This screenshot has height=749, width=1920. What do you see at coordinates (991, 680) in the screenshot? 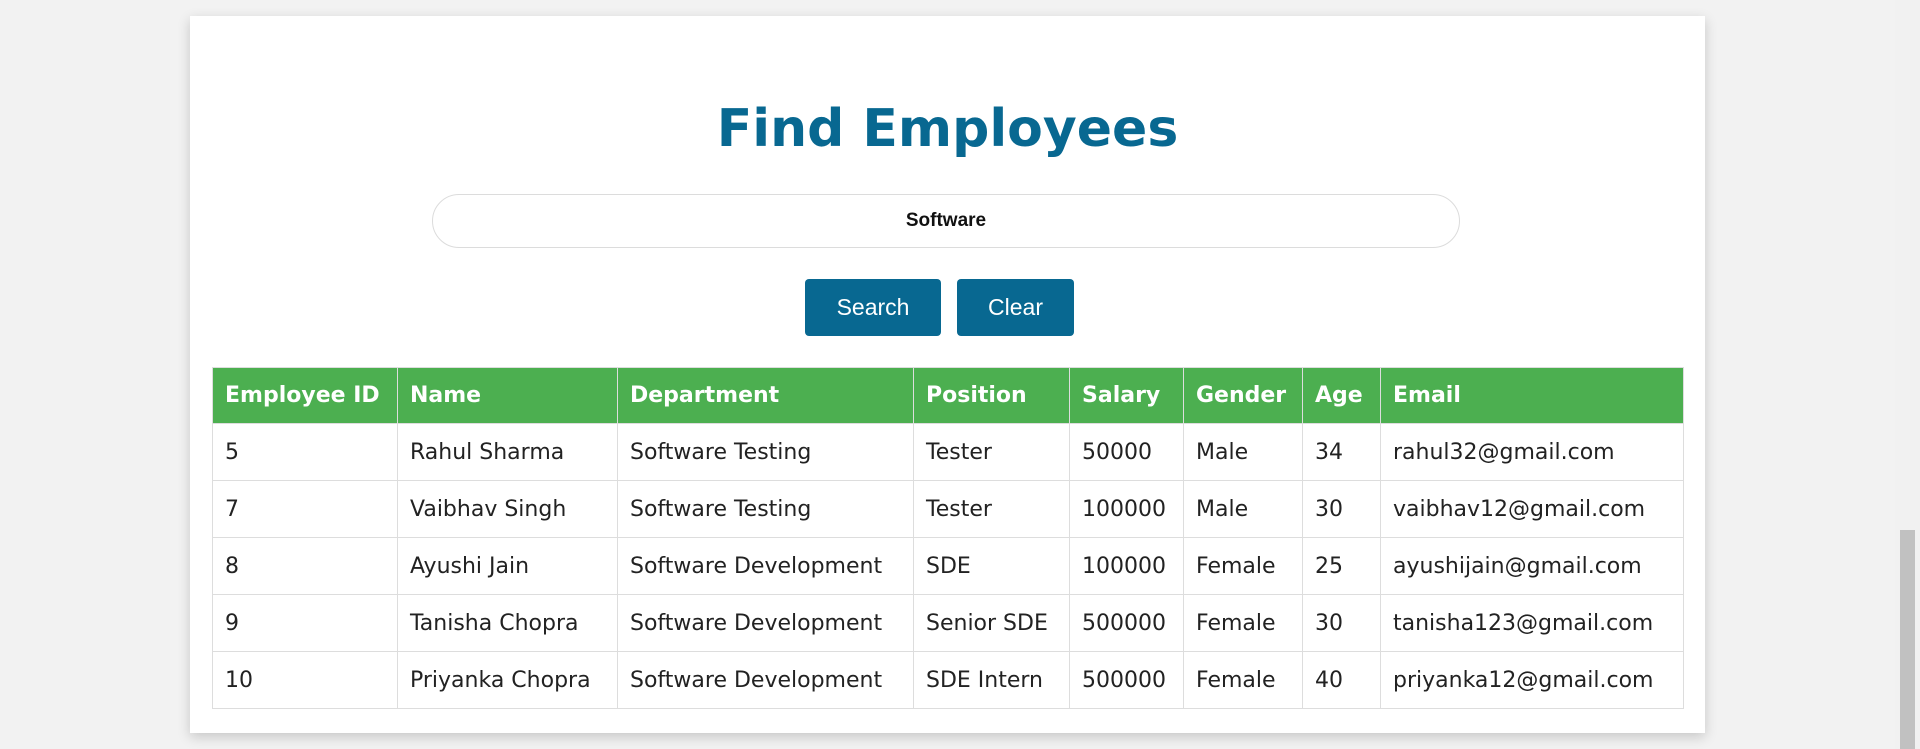
I see `cell-position: SDE Intern` at bounding box center [991, 680].